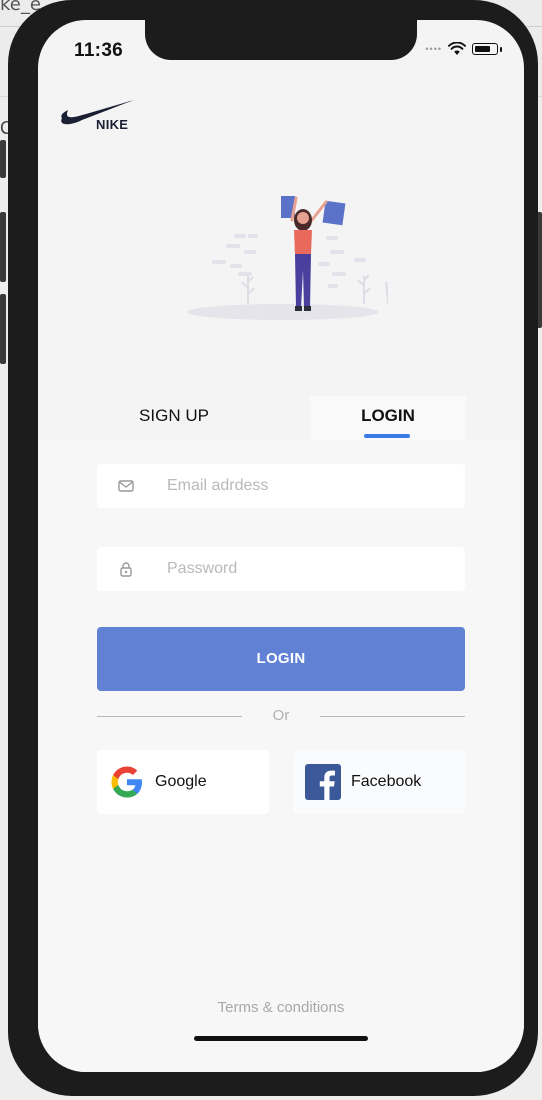 This screenshot has width=542, height=1100. I want to click on battery-icon, so click(485, 49).